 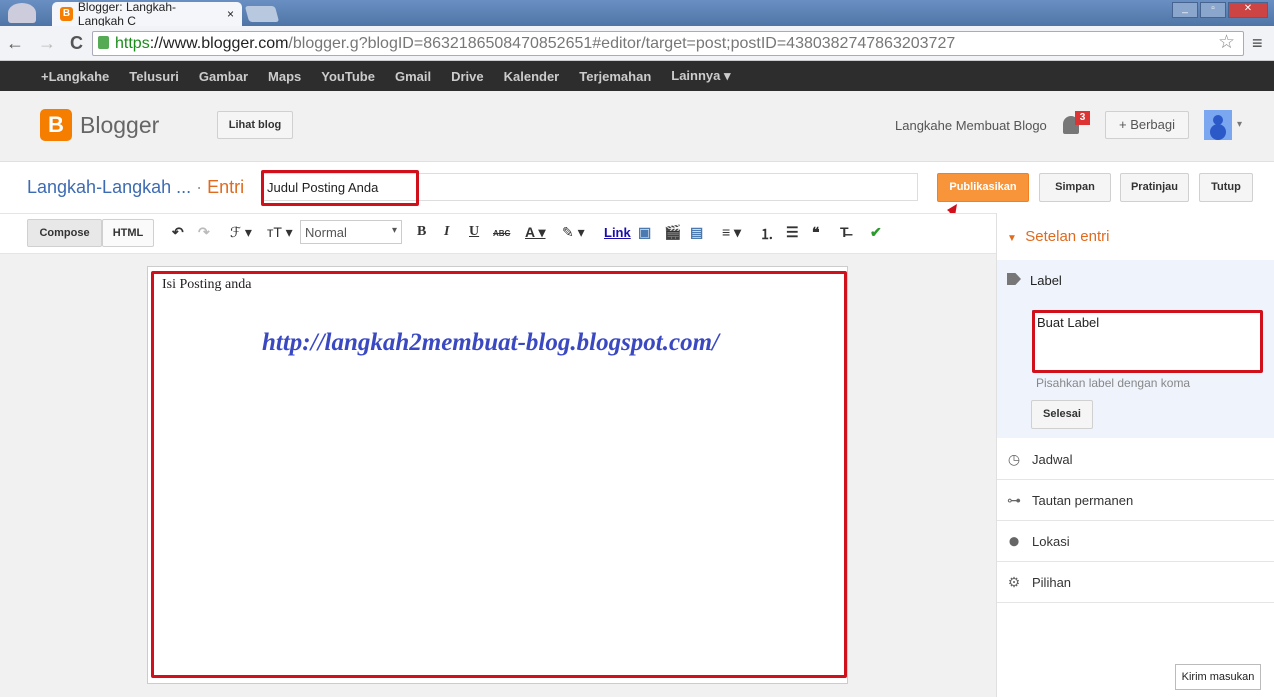 What do you see at coordinates (1213, 10) in the screenshot?
I see `maximize-button: ▫` at bounding box center [1213, 10].